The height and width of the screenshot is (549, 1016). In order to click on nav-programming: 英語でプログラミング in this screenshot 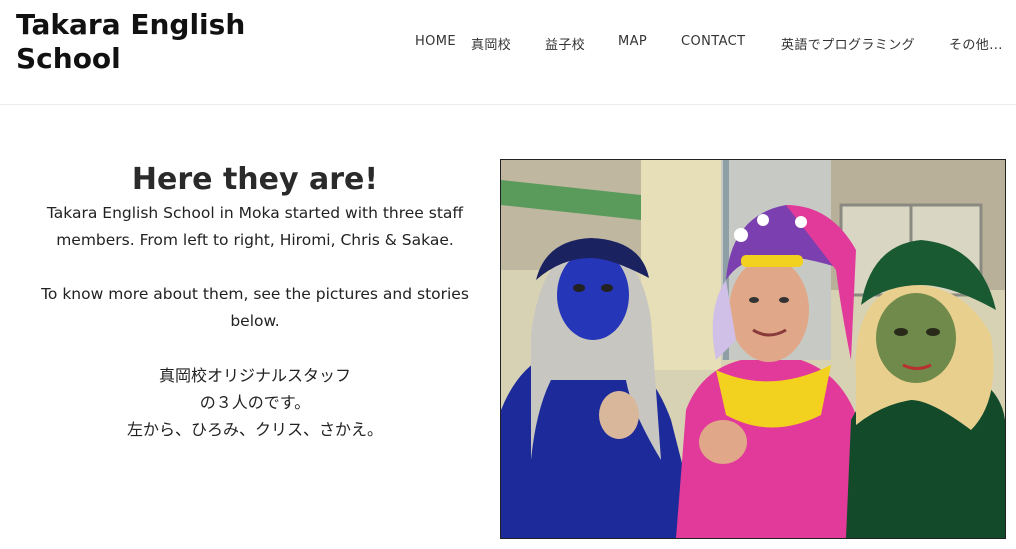, I will do `click(848, 43)`.